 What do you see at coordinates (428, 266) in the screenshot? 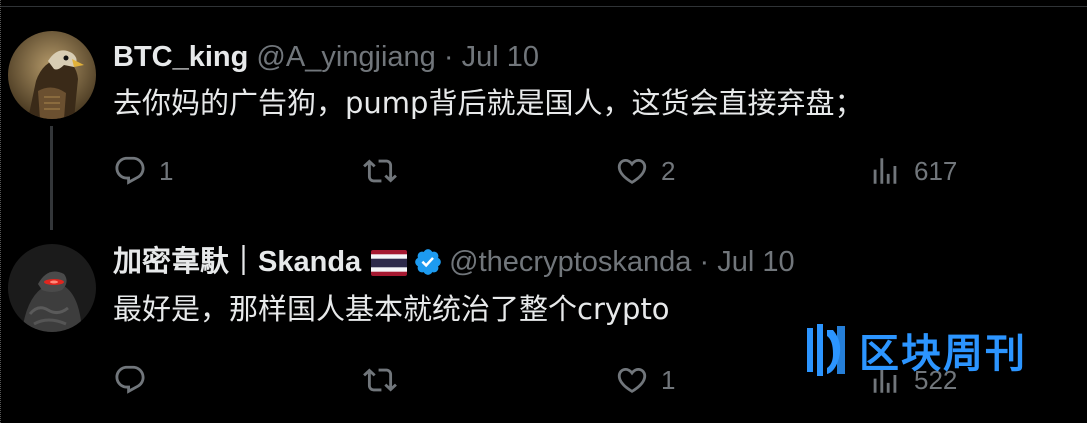
I see `verified-badge-icon` at bounding box center [428, 266].